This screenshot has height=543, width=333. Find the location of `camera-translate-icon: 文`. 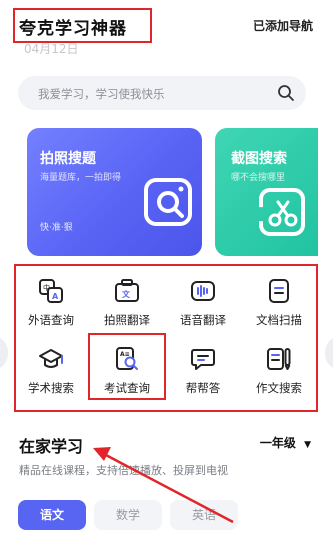

camera-translate-icon: 文 is located at coordinates (127, 290).